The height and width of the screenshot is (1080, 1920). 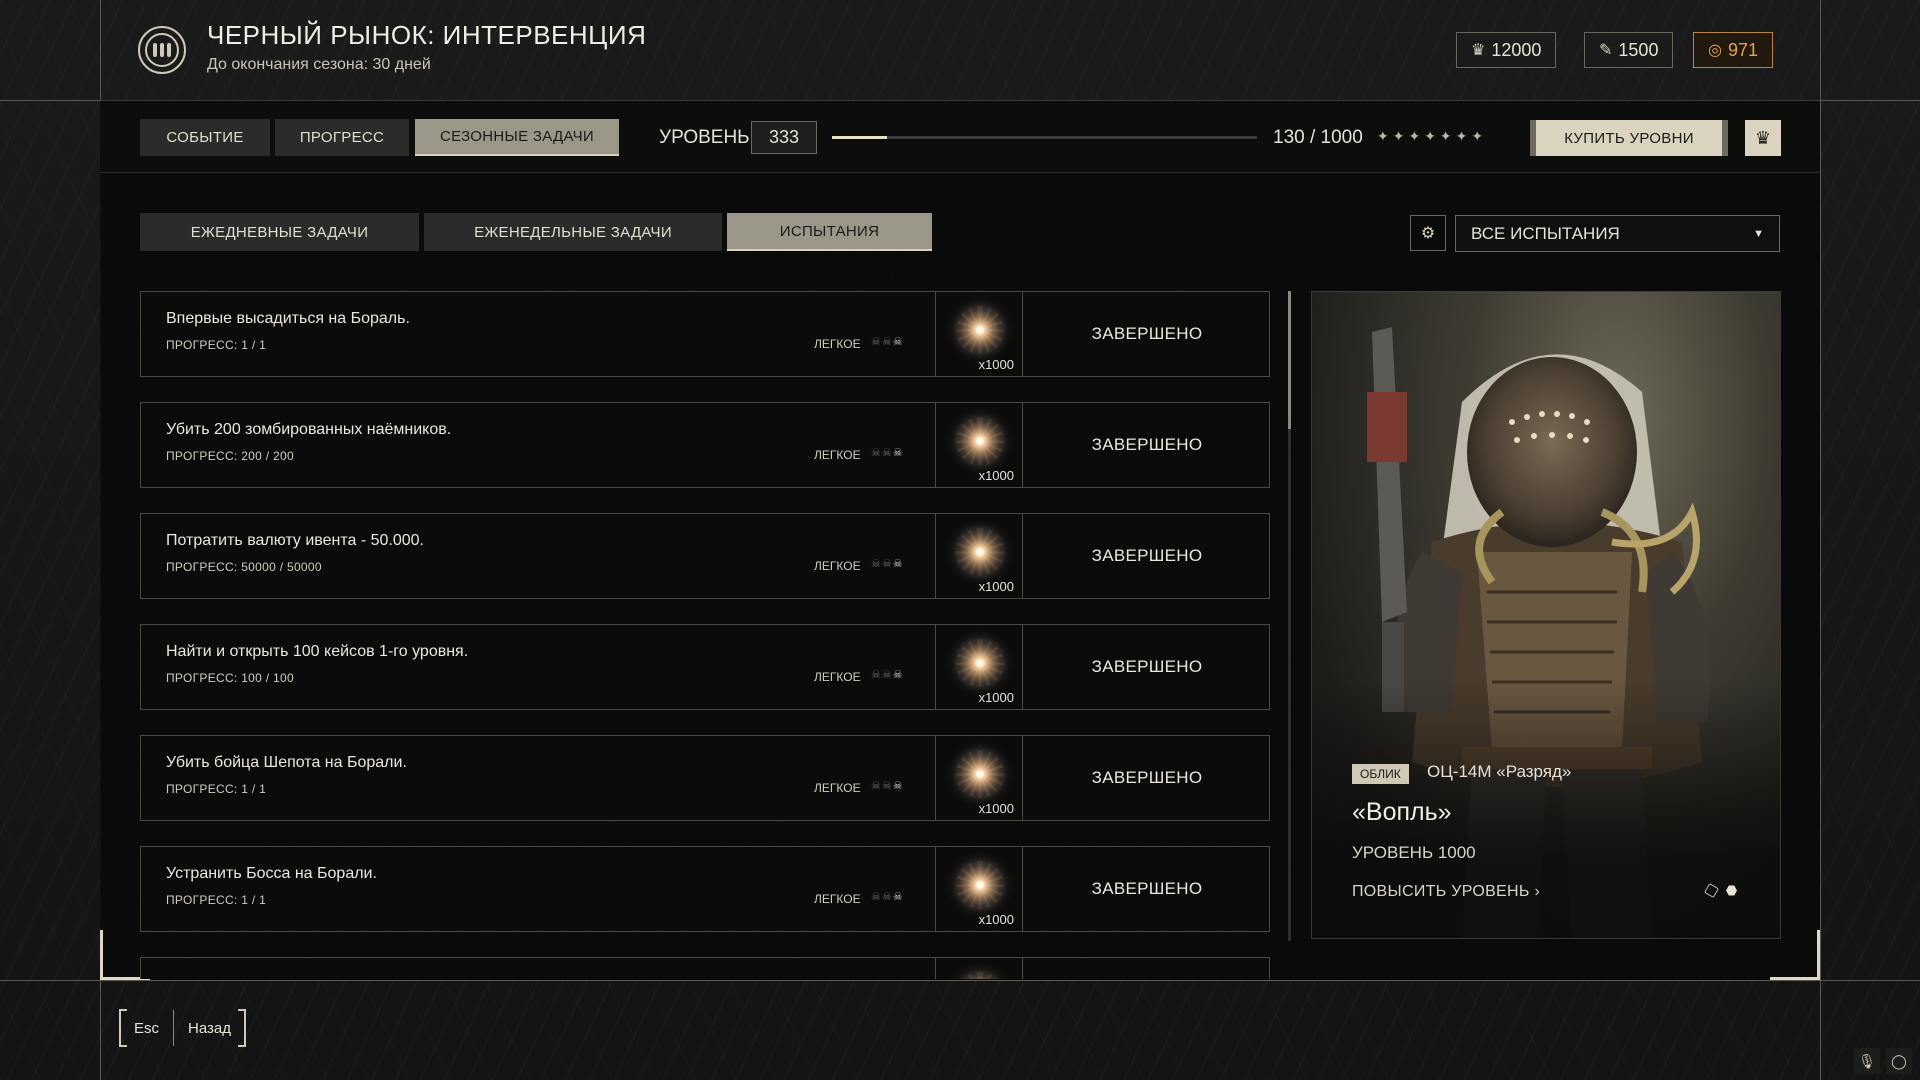 What do you see at coordinates (1318, 137) in the screenshot?
I see `level-progress-text: 130 / 1000` at bounding box center [1318, 137].